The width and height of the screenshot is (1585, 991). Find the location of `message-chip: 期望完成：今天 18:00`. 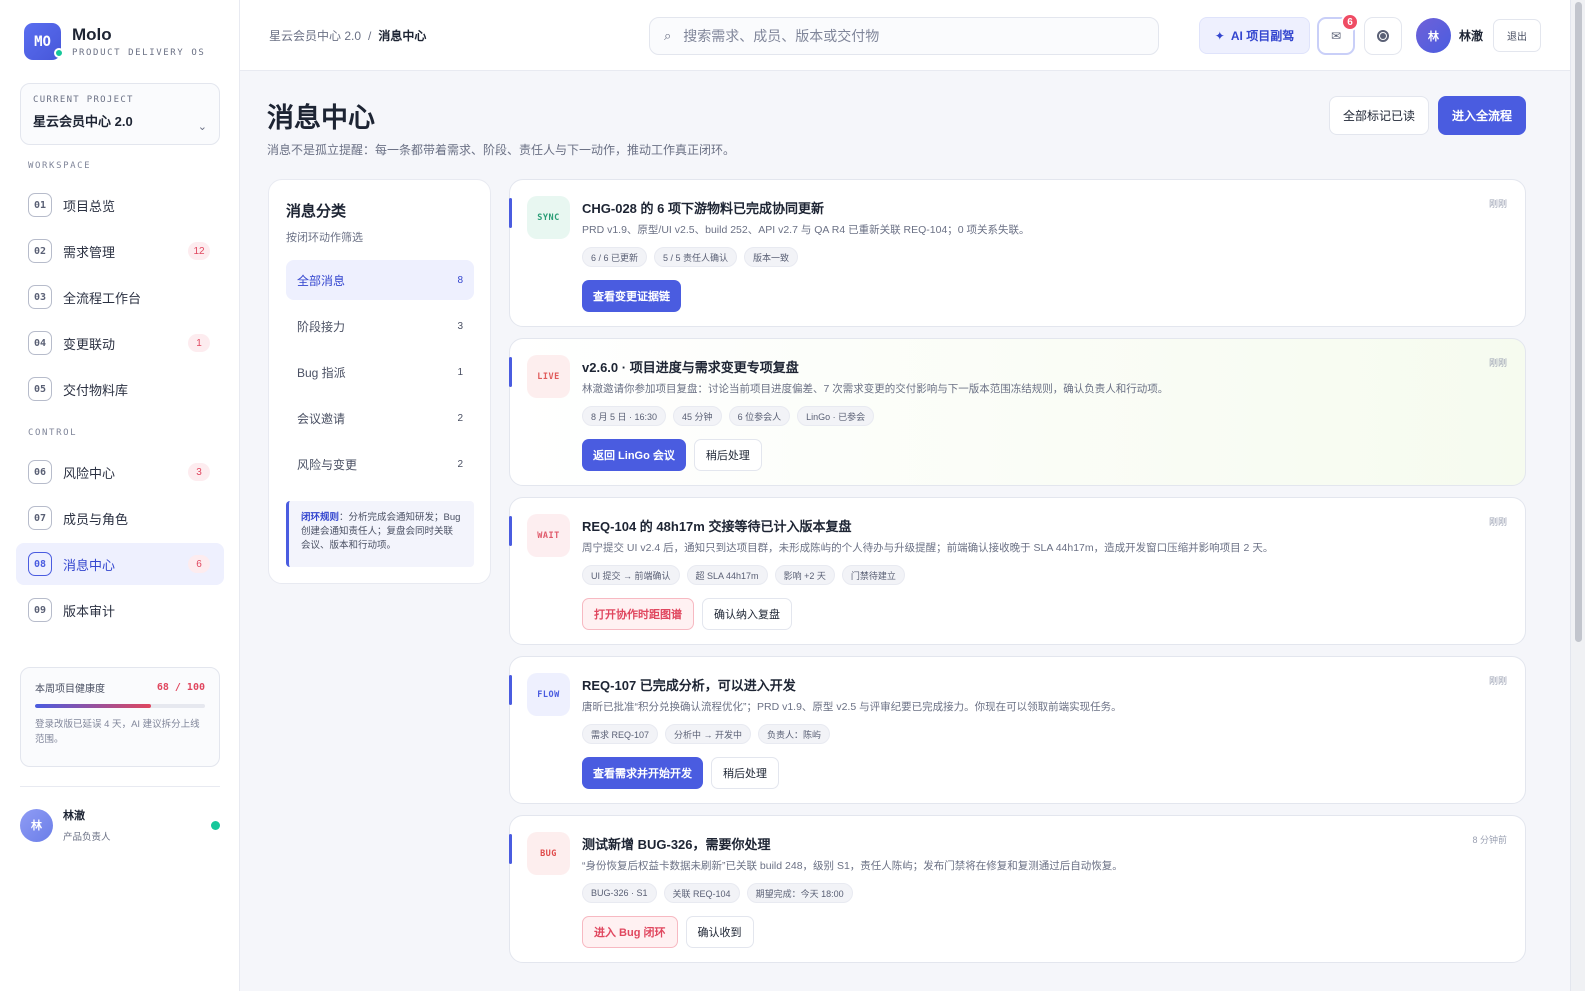

message-chip: 期望完成：今天 18:00 is located at coordinates (799, 893).